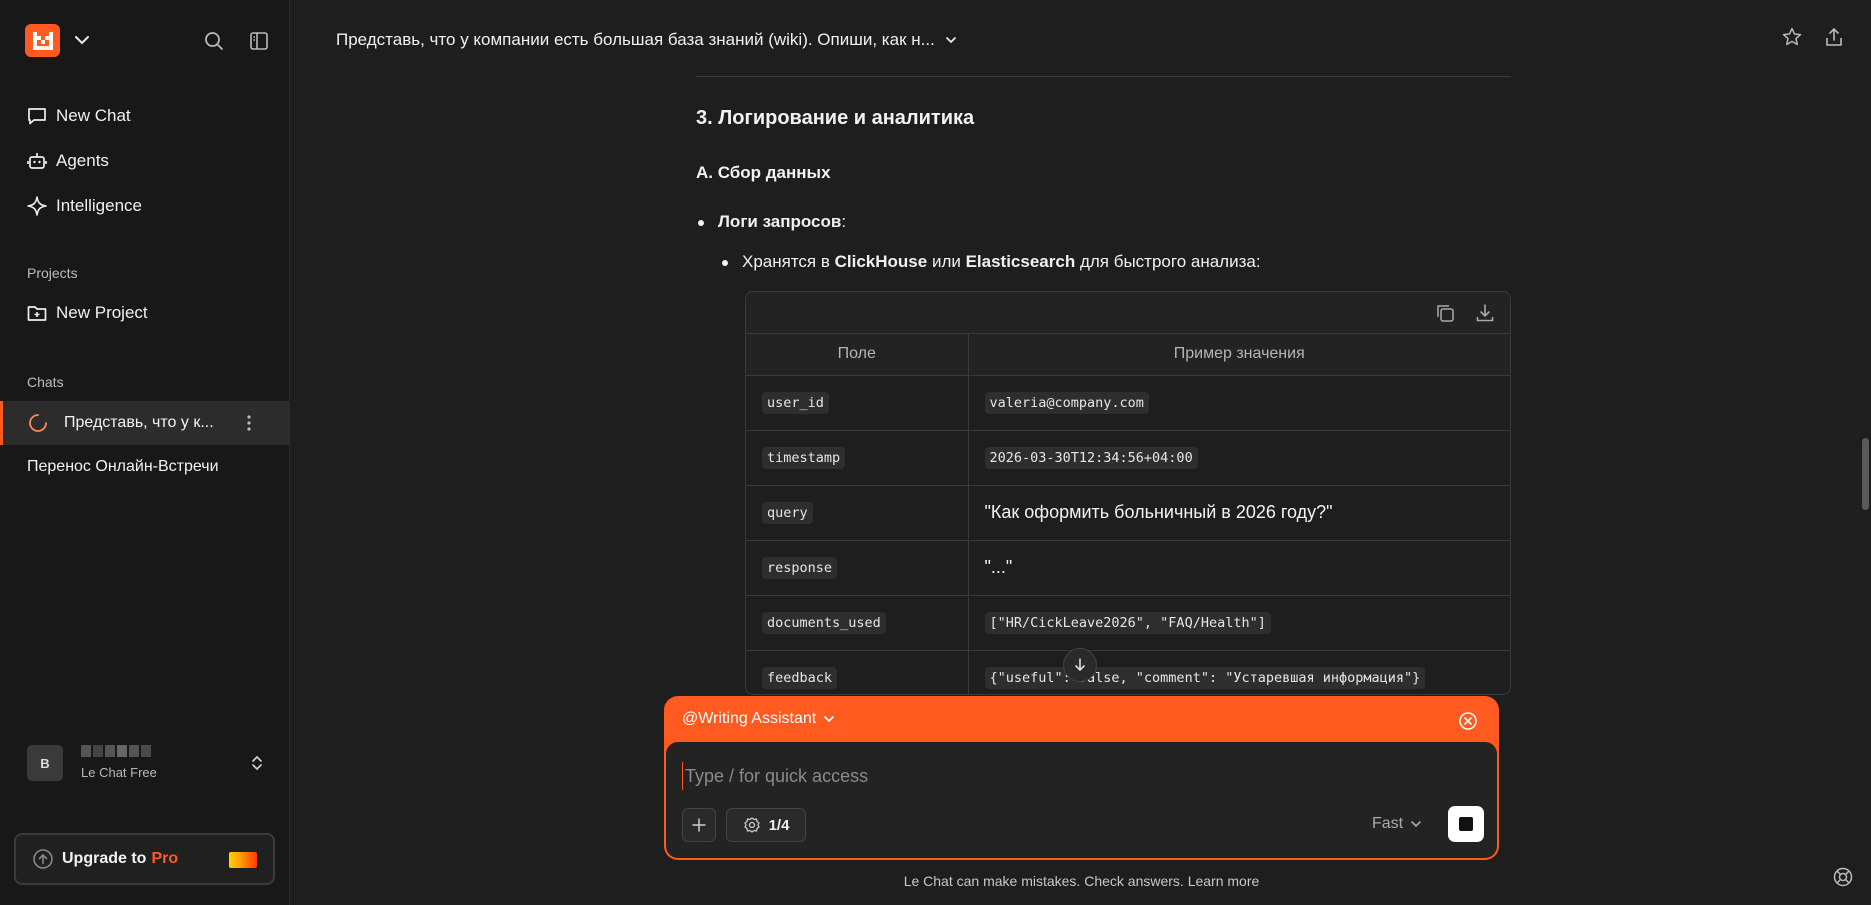 Image resolution: width=1871 pixels, height=905 pixels. I want to click on bullet-bold: ClickHouse, so click(881, 261).